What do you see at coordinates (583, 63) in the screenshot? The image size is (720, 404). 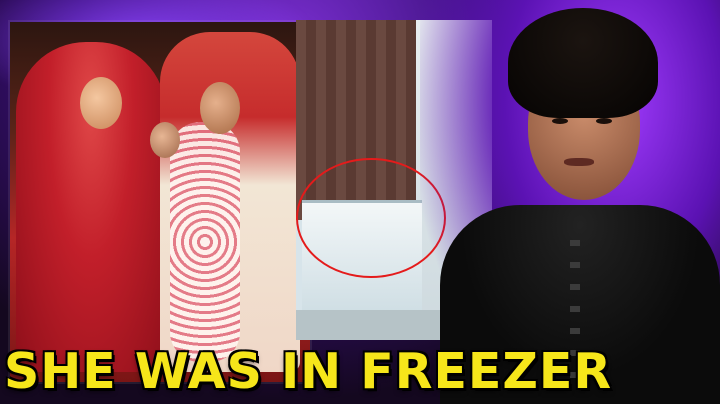 I see `host-hair` at bounding box center [583, 63].